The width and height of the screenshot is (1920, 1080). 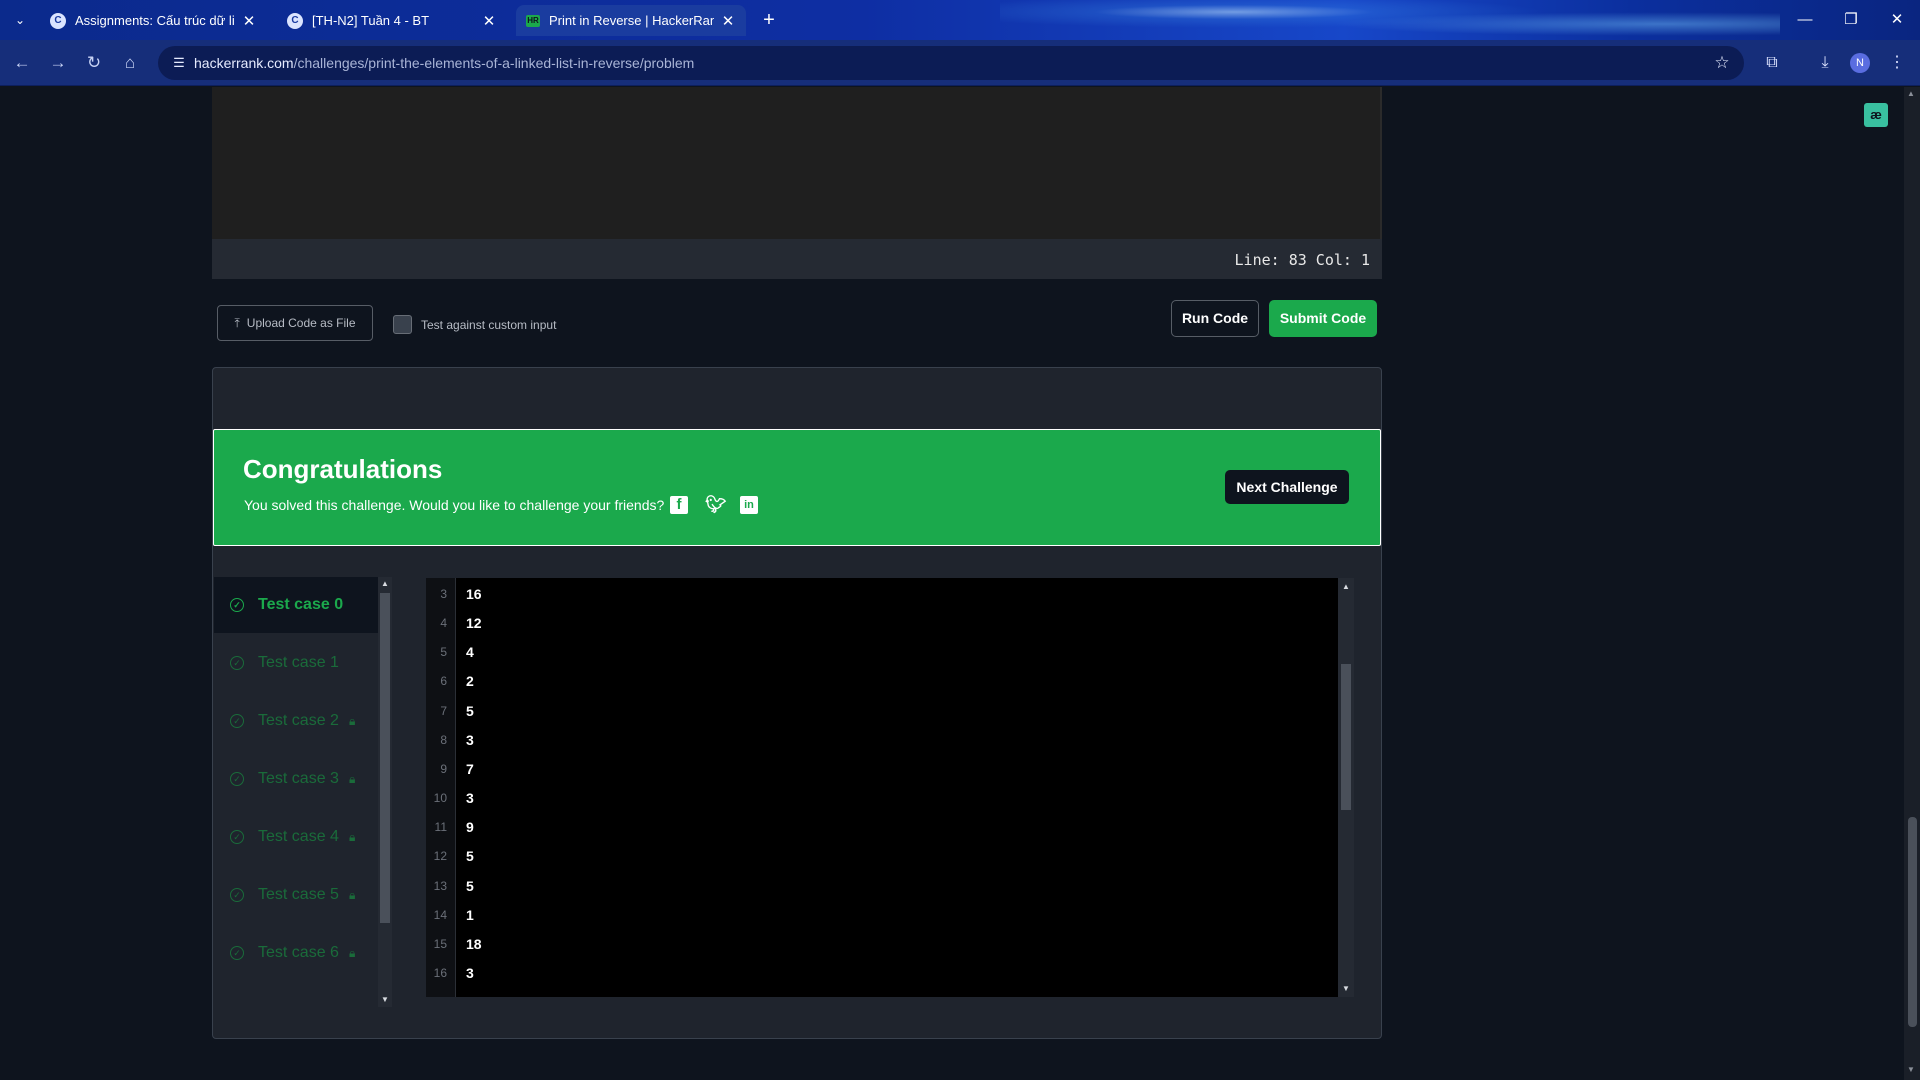 I want to click on line-number: 5, so click(x=443, y=652).